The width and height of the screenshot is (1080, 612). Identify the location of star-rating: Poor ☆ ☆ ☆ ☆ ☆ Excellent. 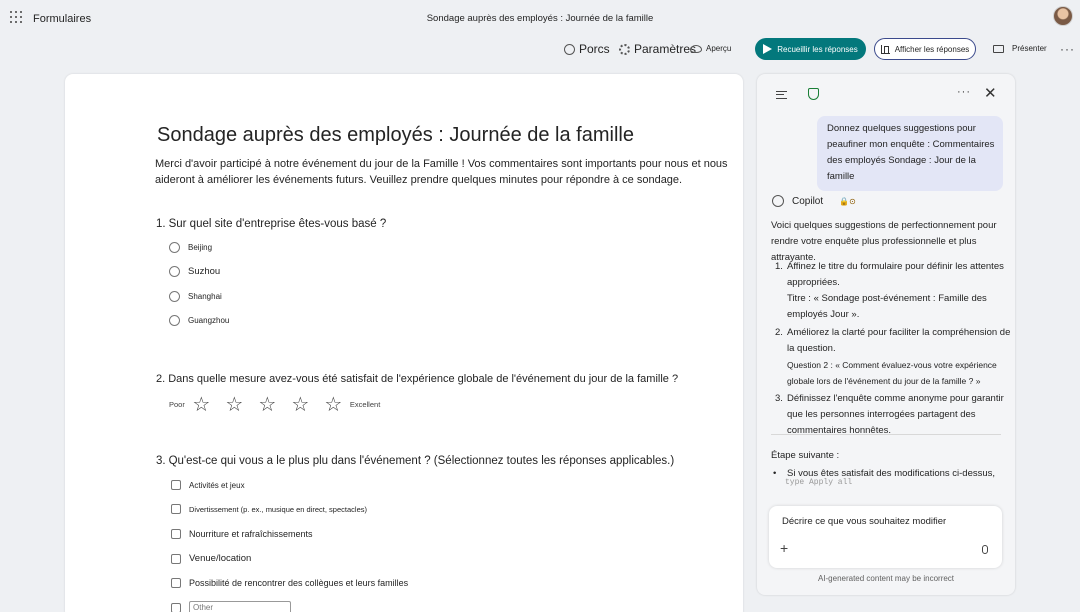
(274, 404).